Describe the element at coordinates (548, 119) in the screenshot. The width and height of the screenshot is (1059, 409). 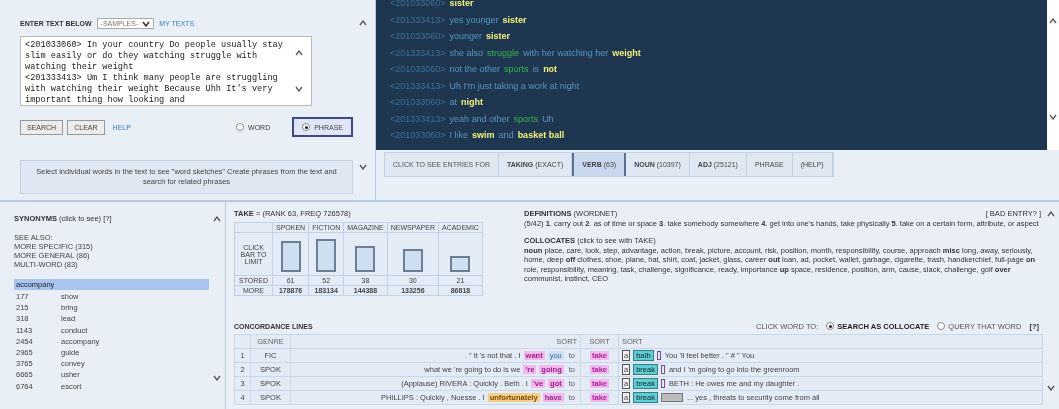
I see `utterance-text: Uh` at that location.